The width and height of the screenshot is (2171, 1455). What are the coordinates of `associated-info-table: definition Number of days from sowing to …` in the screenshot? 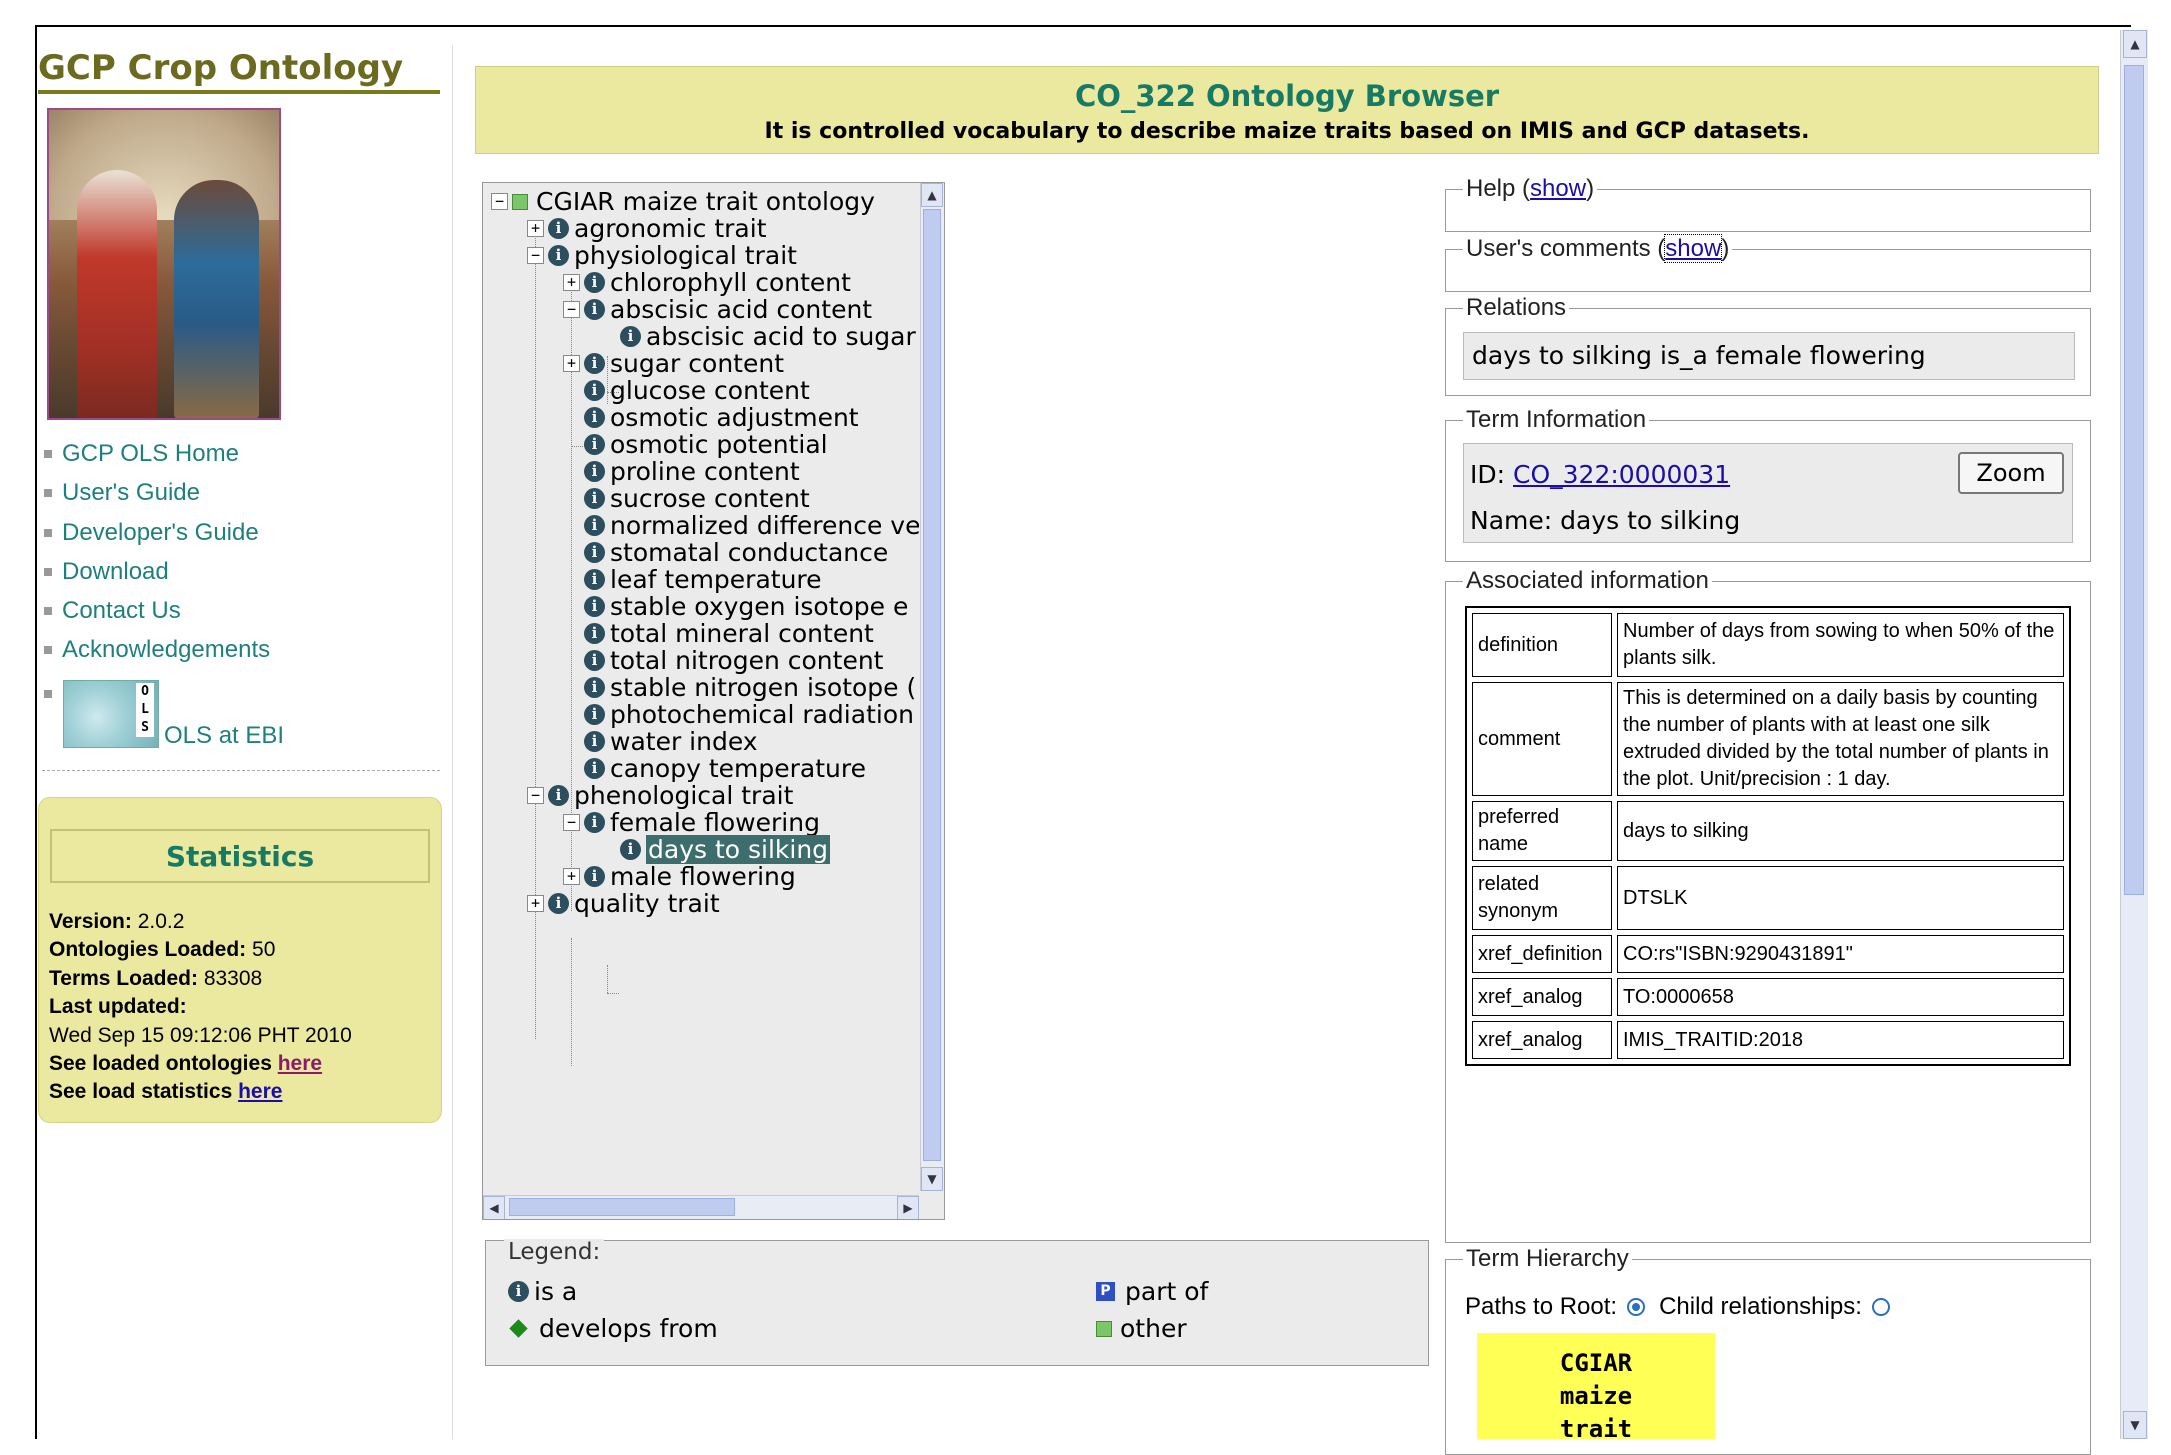 It's located at (1768, 836).